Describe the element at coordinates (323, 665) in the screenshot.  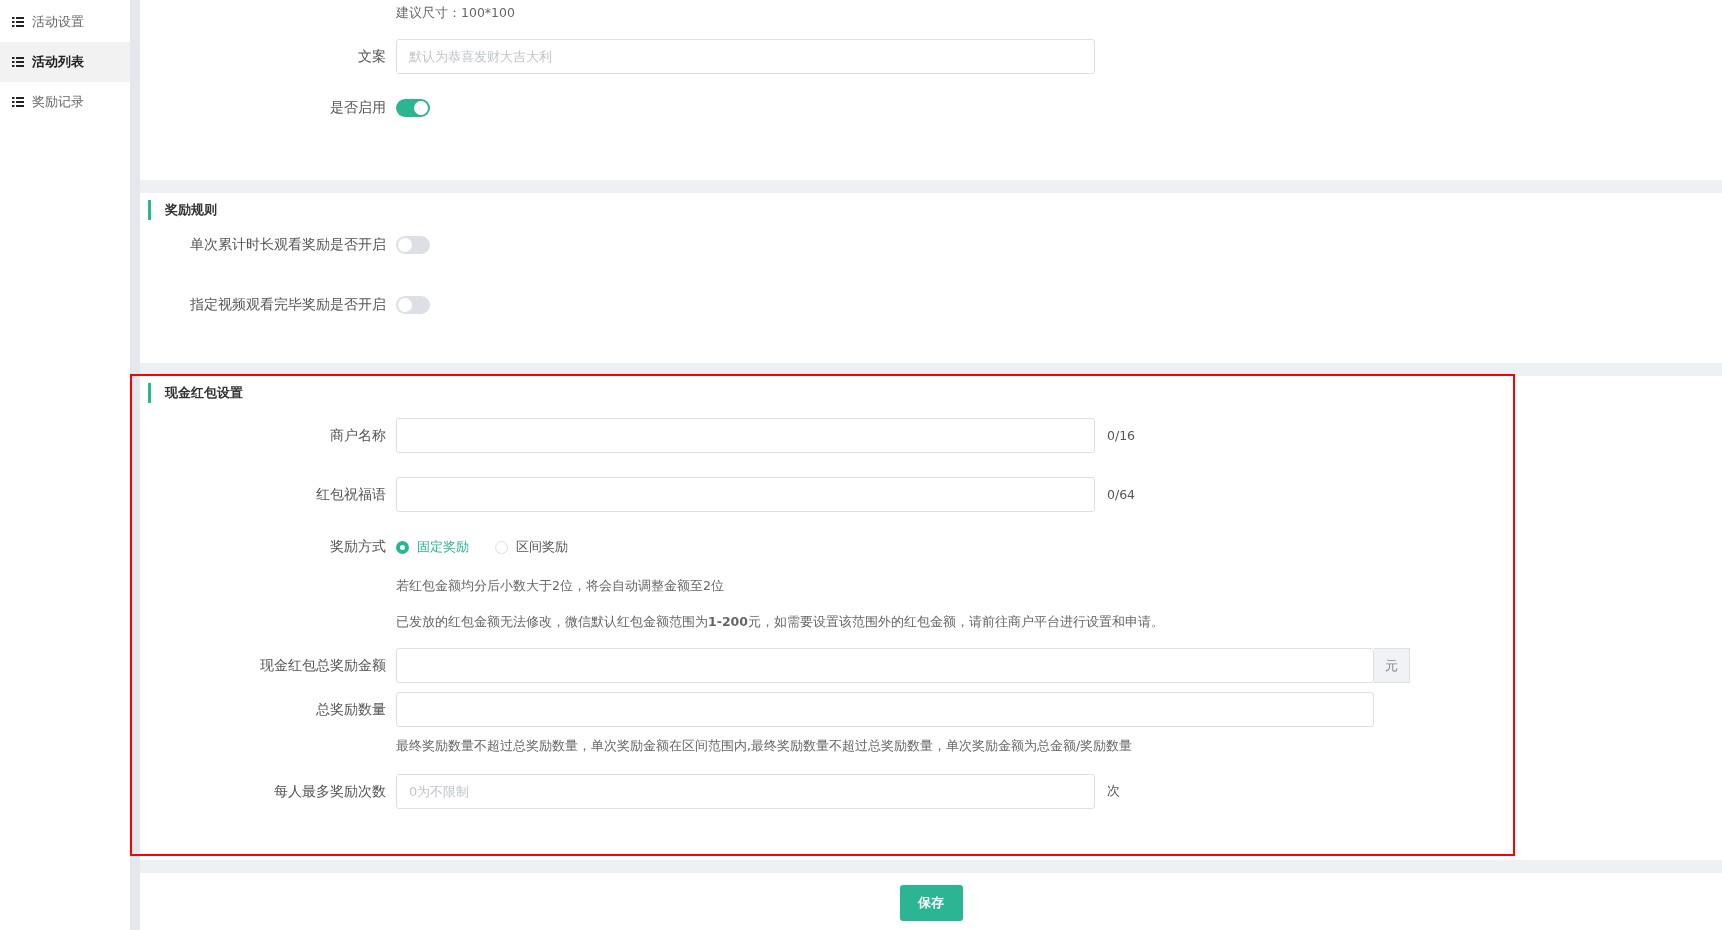
I see `field-label: 现金红包总奖励金额` at that location.